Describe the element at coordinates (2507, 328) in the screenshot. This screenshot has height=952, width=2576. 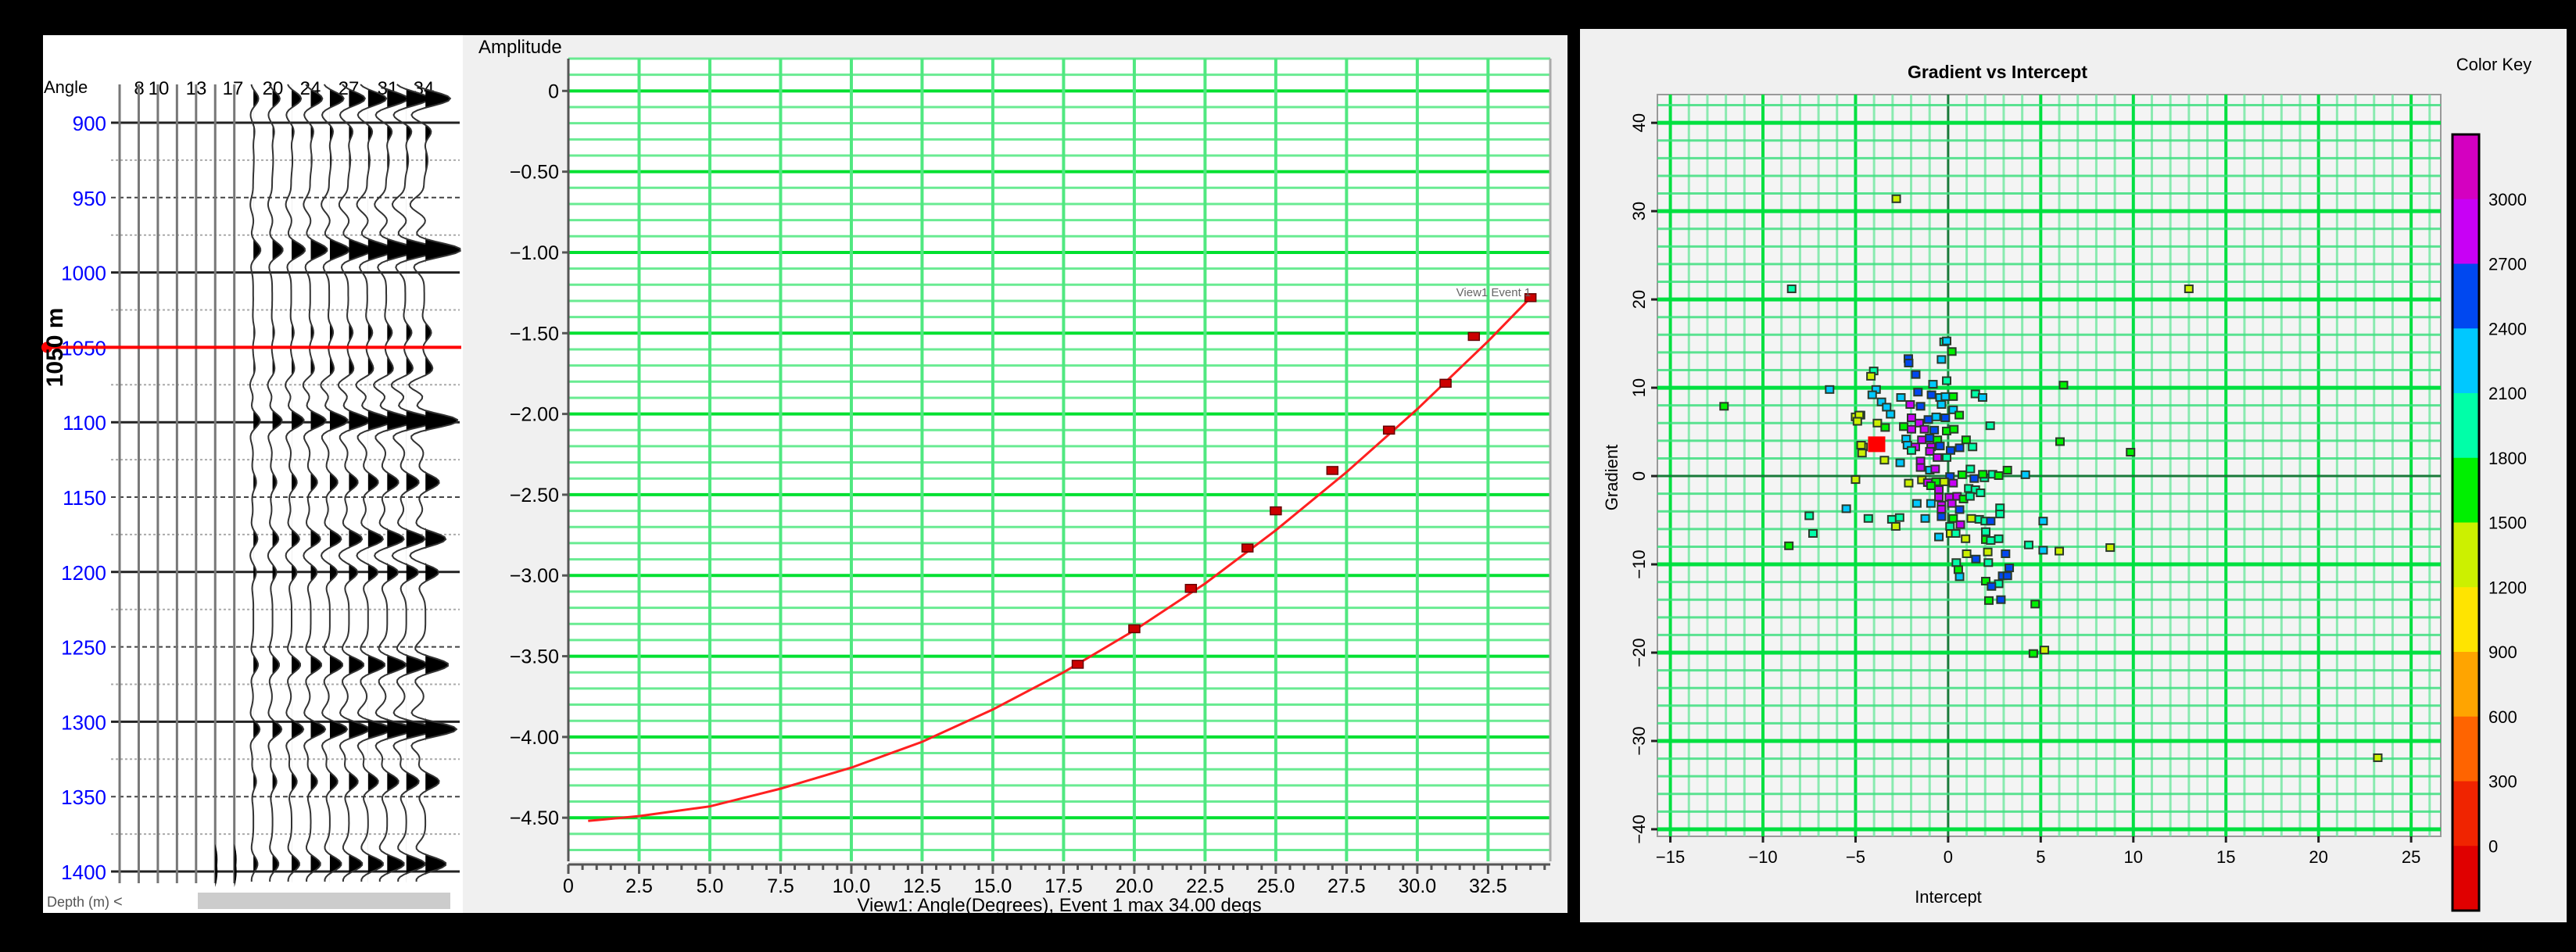
I see `color-key-label: 2400` at that location.